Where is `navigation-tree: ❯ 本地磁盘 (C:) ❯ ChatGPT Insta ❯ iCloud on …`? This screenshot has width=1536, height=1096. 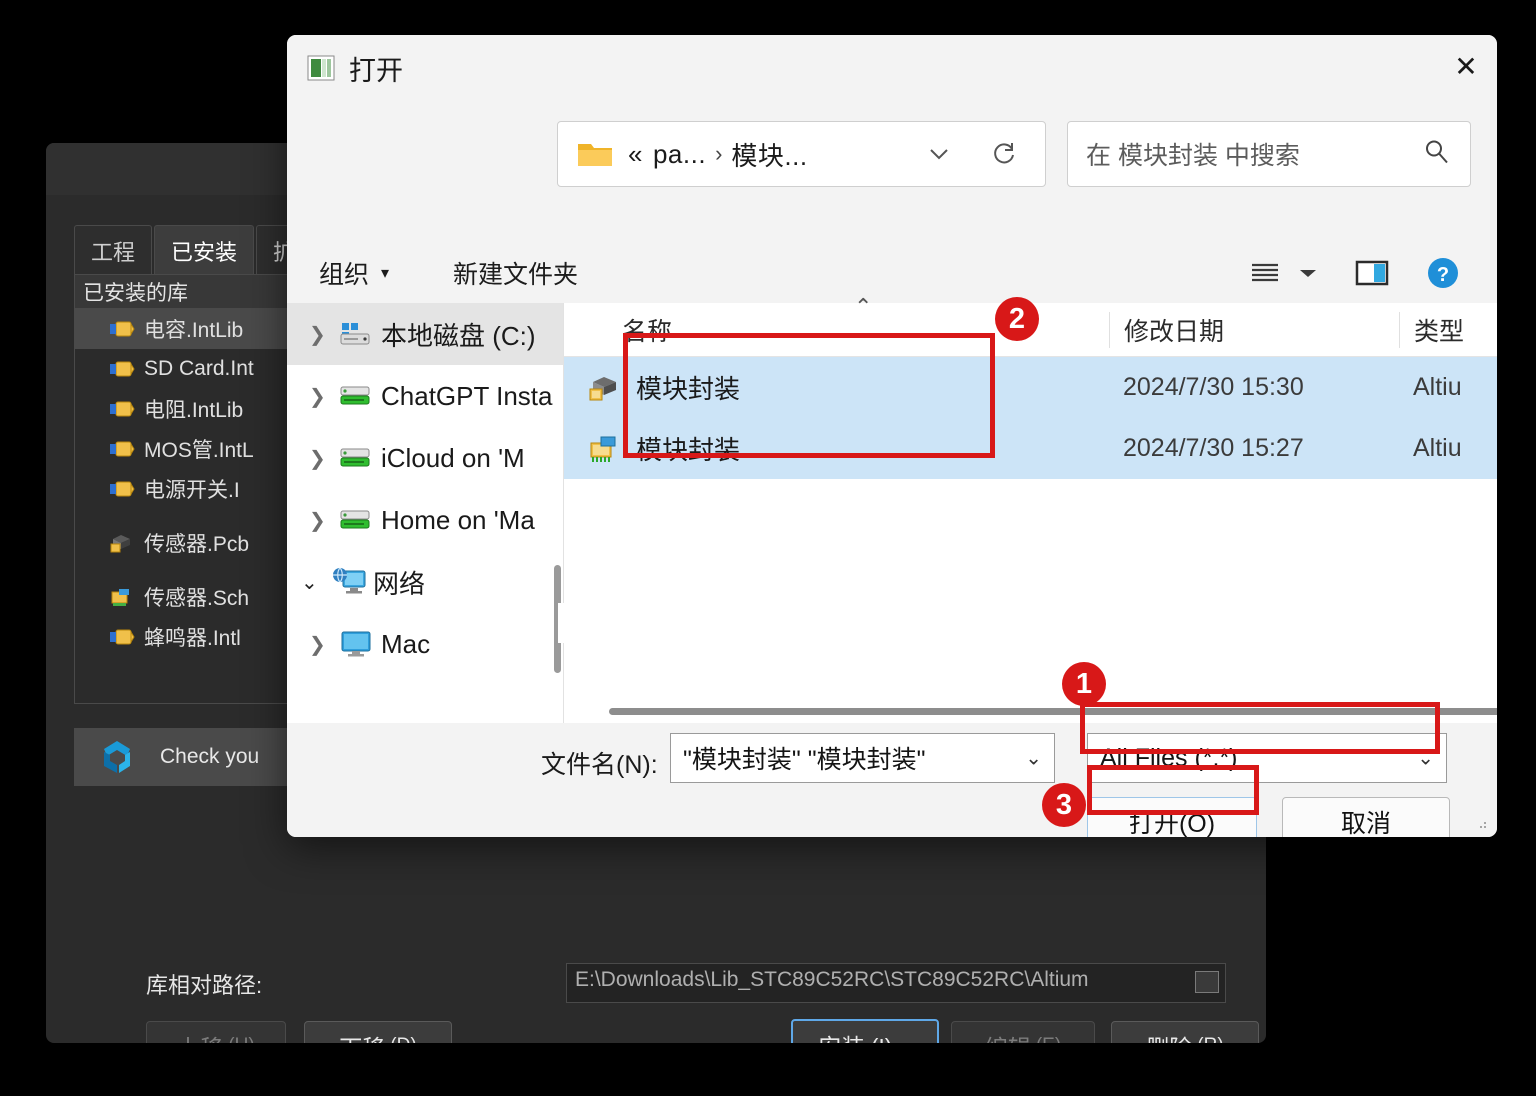
navigation-tree: ❯ 本地磁盘 (C:) ❯ ChatGPT Insta ❯ iCloud on … is located at coordinates (425, 513).